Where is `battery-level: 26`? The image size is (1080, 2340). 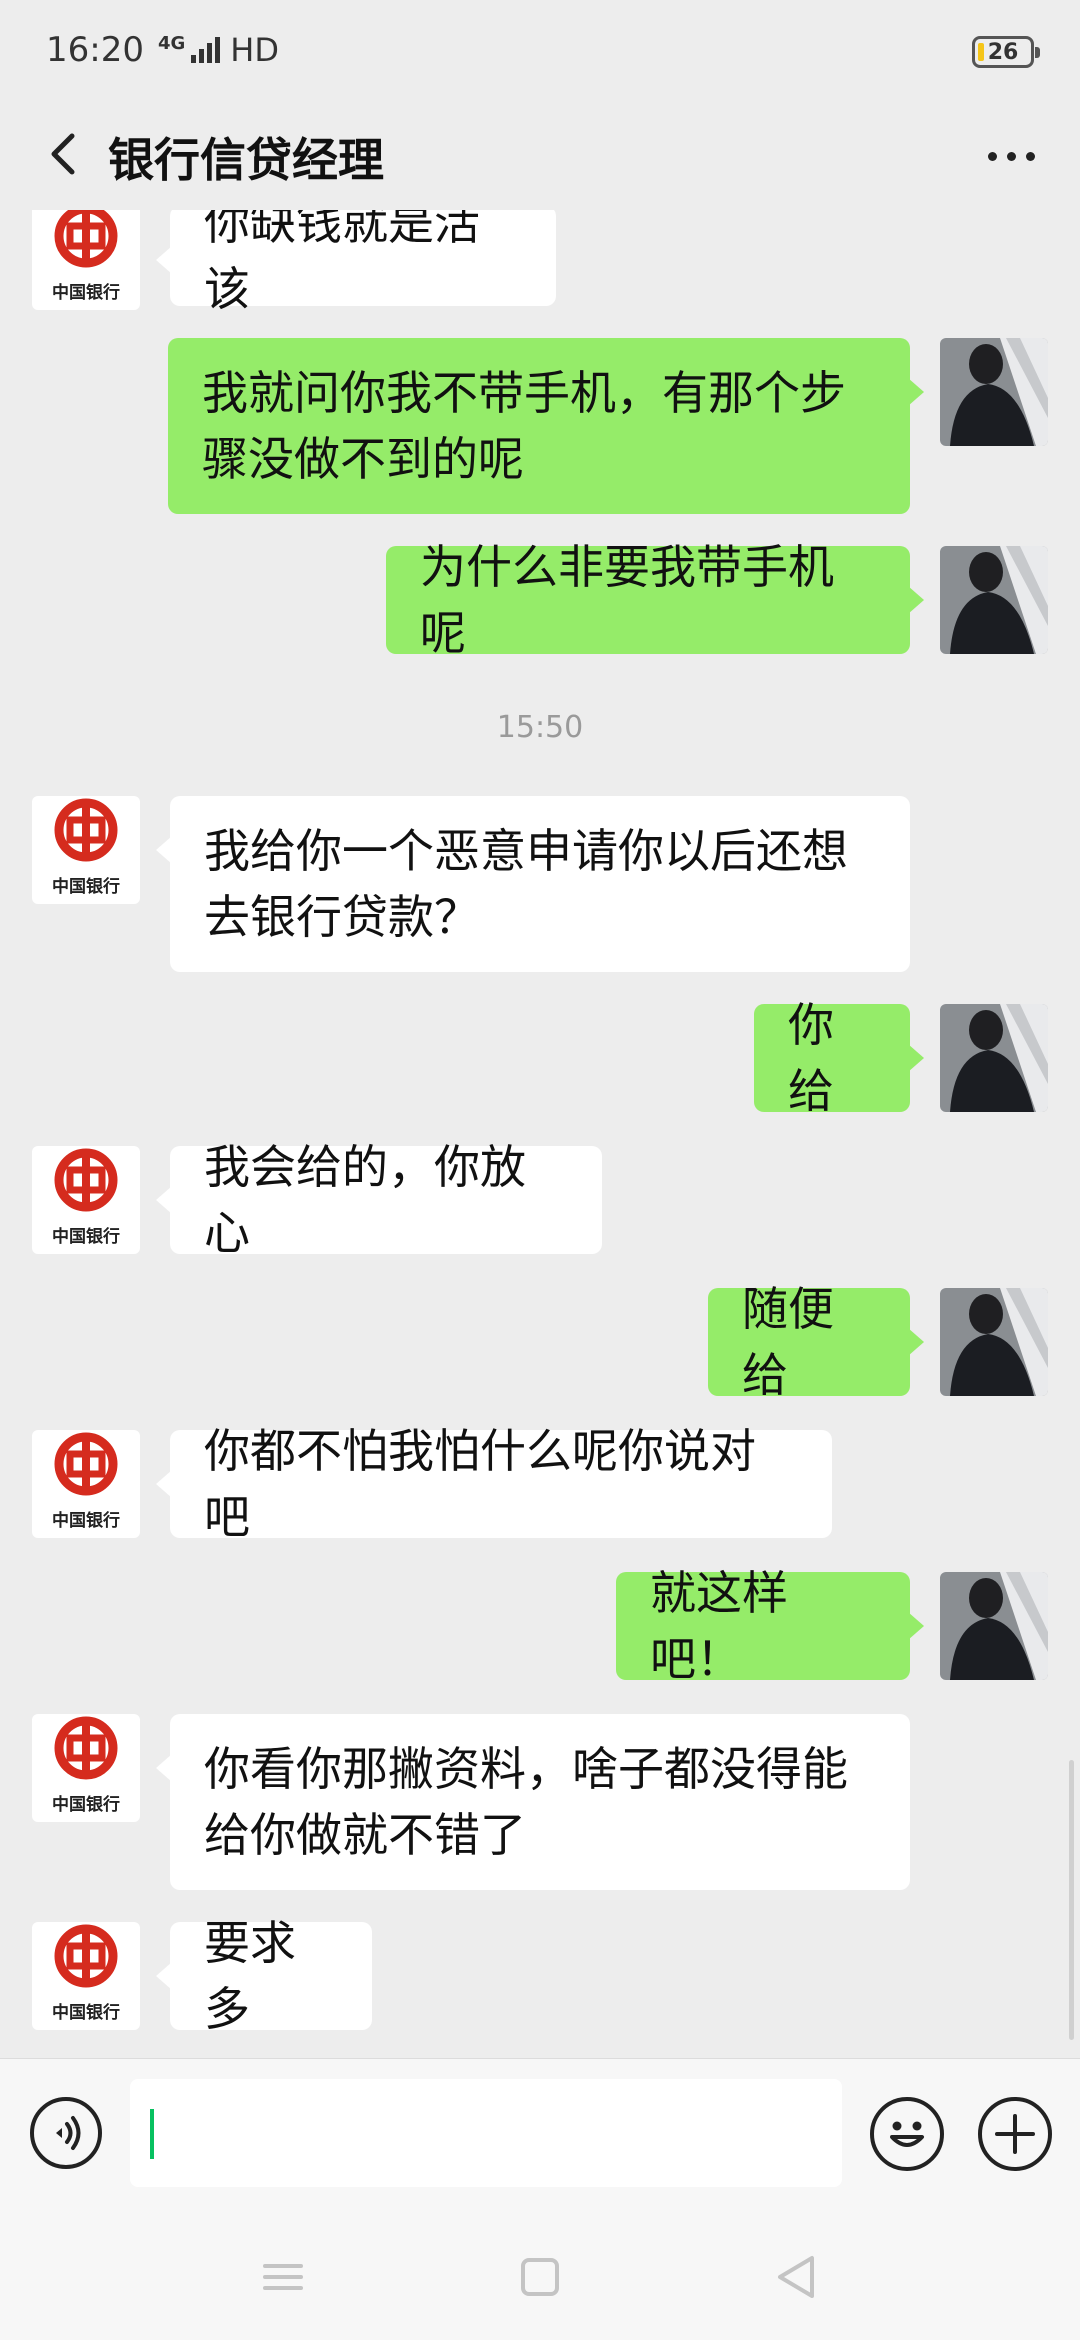 battery-level: 26 is located at coordinates (1003, 52).